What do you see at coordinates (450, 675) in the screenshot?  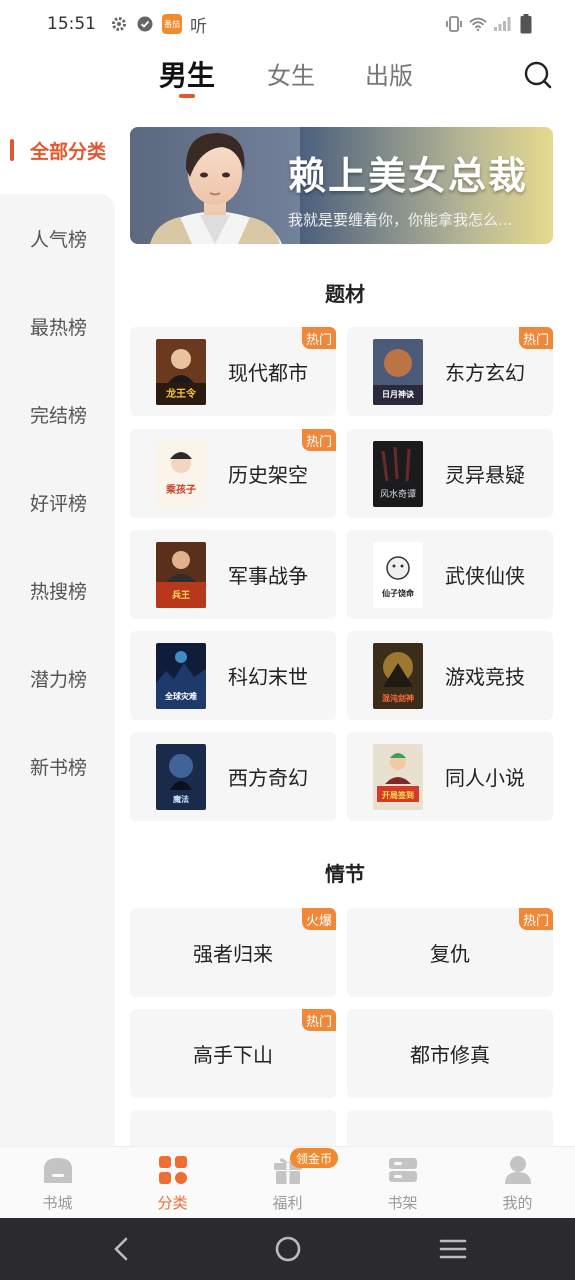 I see `category-card-gaming: 混沌剑神 游戏竞技` at bounding box center [450, 675].